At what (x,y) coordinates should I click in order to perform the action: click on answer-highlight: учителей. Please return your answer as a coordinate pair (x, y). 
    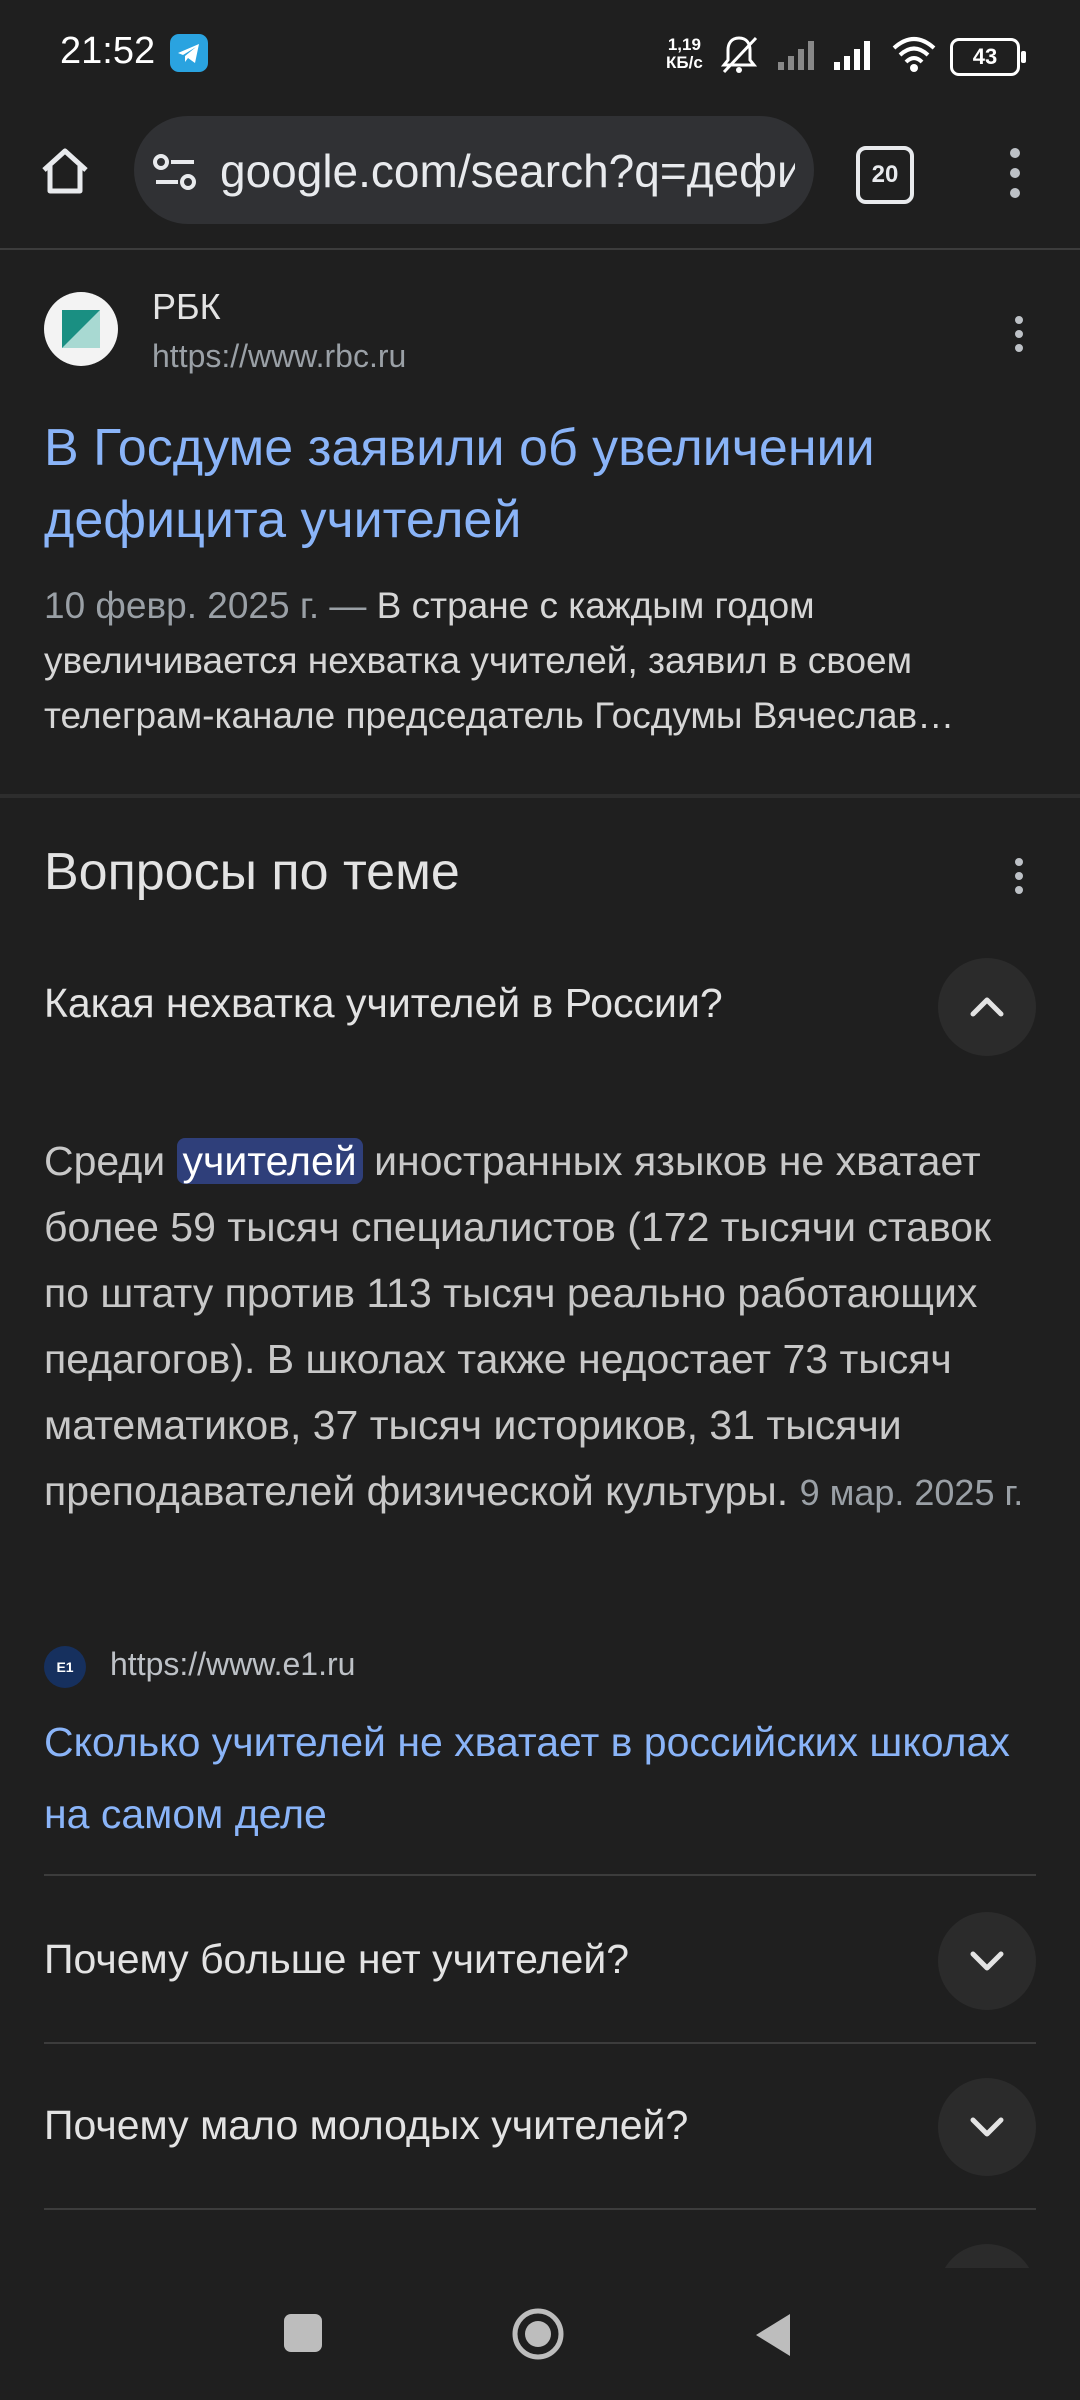
    Looking at the image, I should click on (269, 1161).